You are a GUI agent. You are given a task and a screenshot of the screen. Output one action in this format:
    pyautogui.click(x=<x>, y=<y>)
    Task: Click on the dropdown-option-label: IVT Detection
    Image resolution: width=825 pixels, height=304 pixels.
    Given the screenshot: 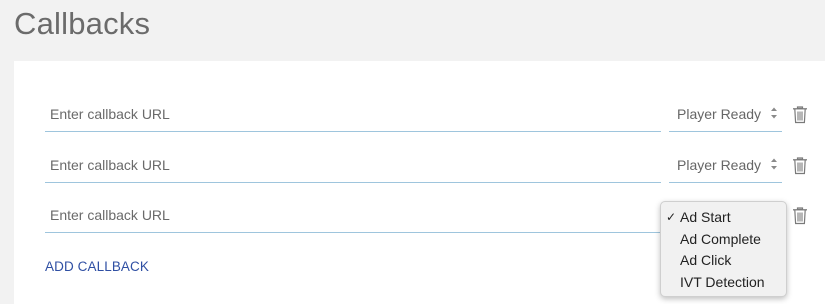 What is the action you would take?
    pyautogui.click(x=722, y=281)
    